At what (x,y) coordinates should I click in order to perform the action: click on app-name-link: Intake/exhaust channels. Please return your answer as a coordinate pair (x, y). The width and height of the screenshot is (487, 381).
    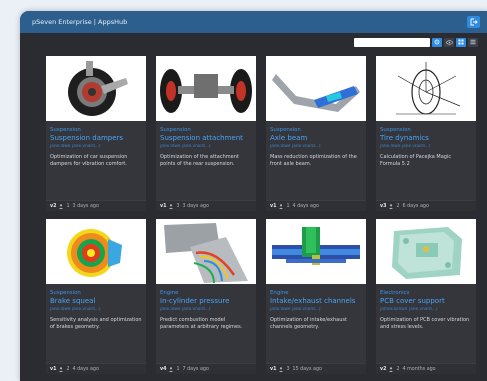
    Looking at the image, I should click on (318, 301).